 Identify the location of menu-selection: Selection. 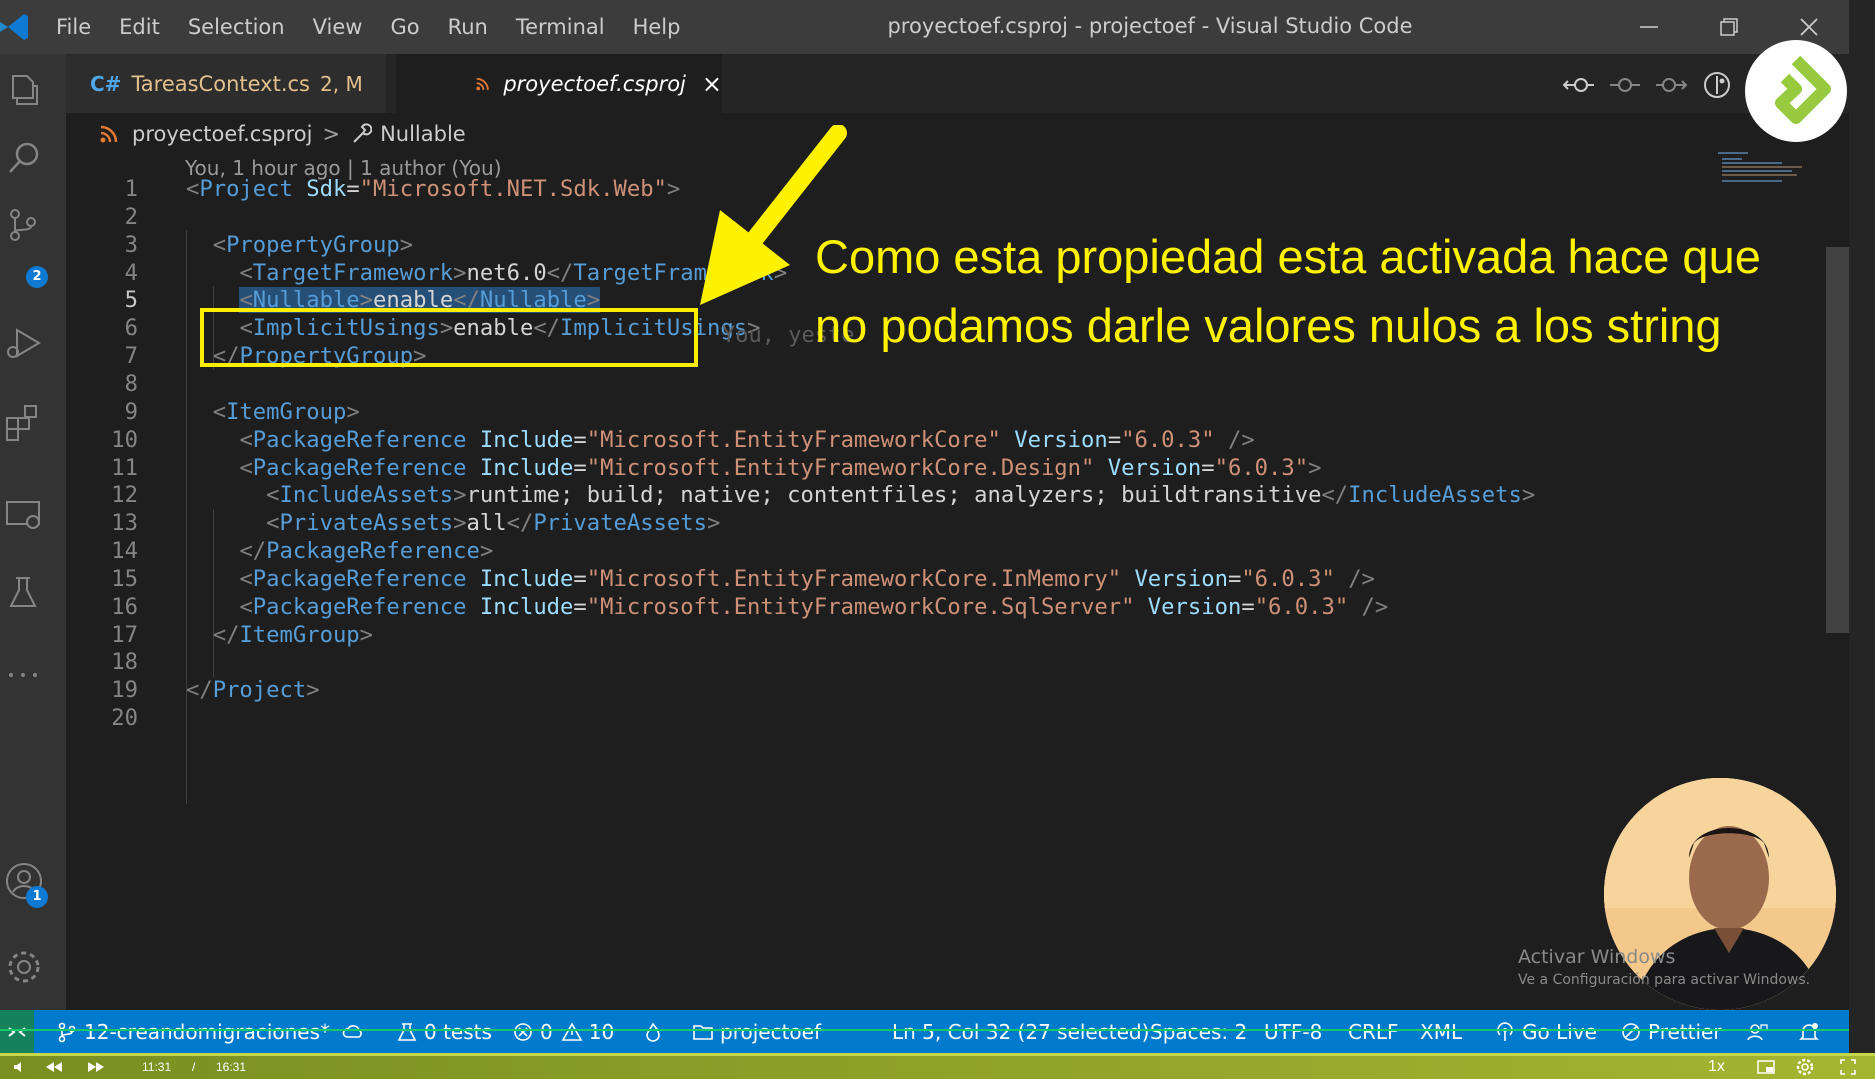
(236, 27).